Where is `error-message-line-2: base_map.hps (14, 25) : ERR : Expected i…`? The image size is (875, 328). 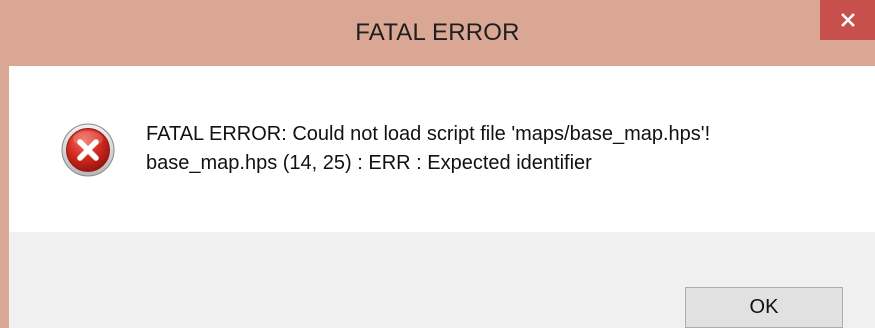 error-message-line-2: base_map.hps (14, 25) : ERR : Expected i… is located at coordinates (369, 163).